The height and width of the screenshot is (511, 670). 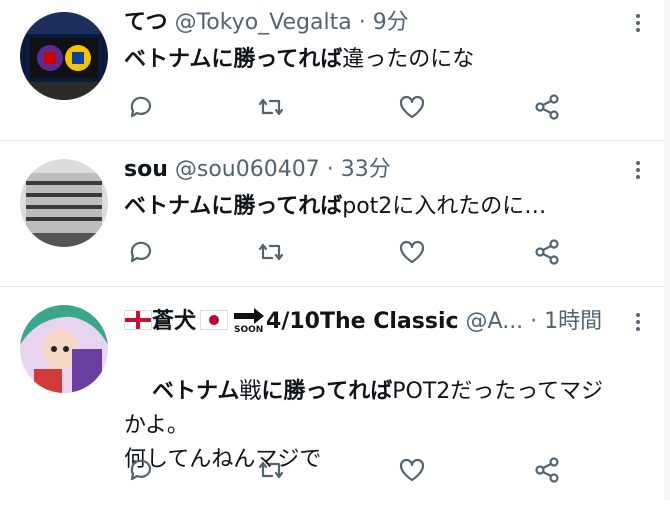 What do you see at coordinates (366, 169) in the screenshot?
I see `timestamp: 33分` at bounding box center [366, 169].